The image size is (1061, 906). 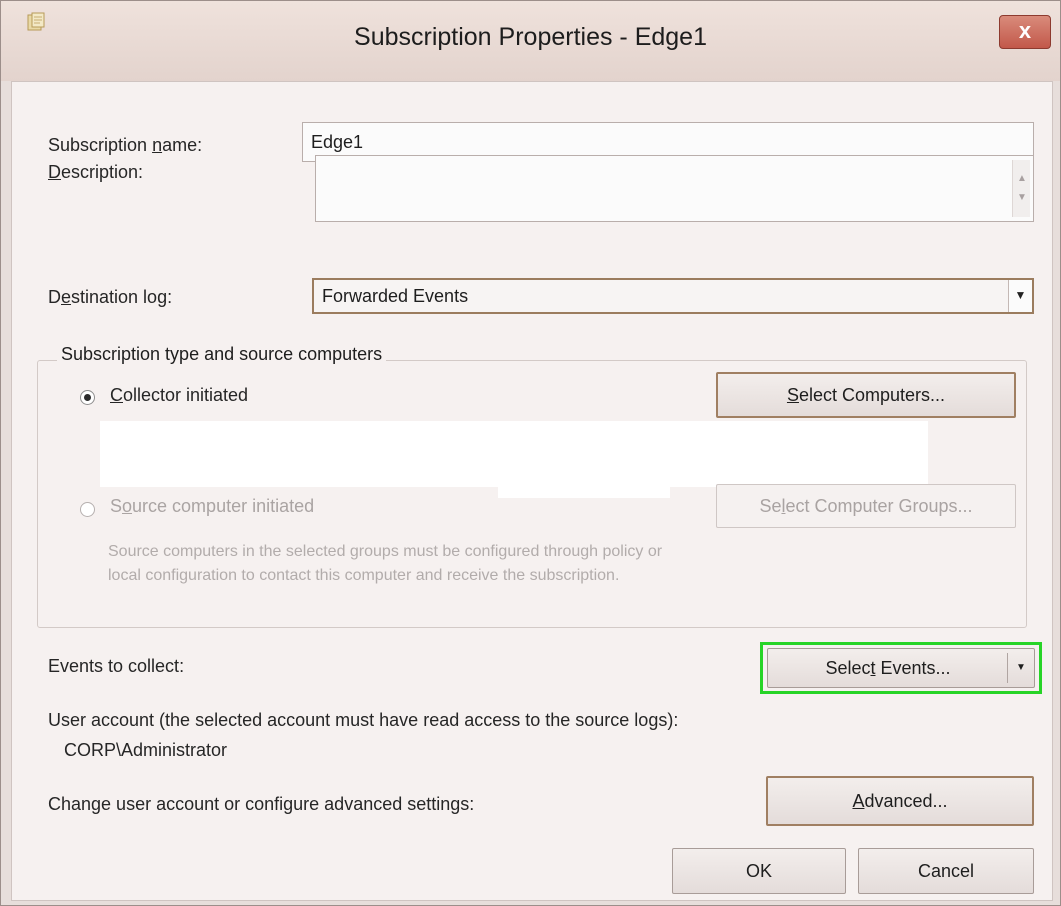 I want to click on source-initiated-radio, so click(x=87, y=509).